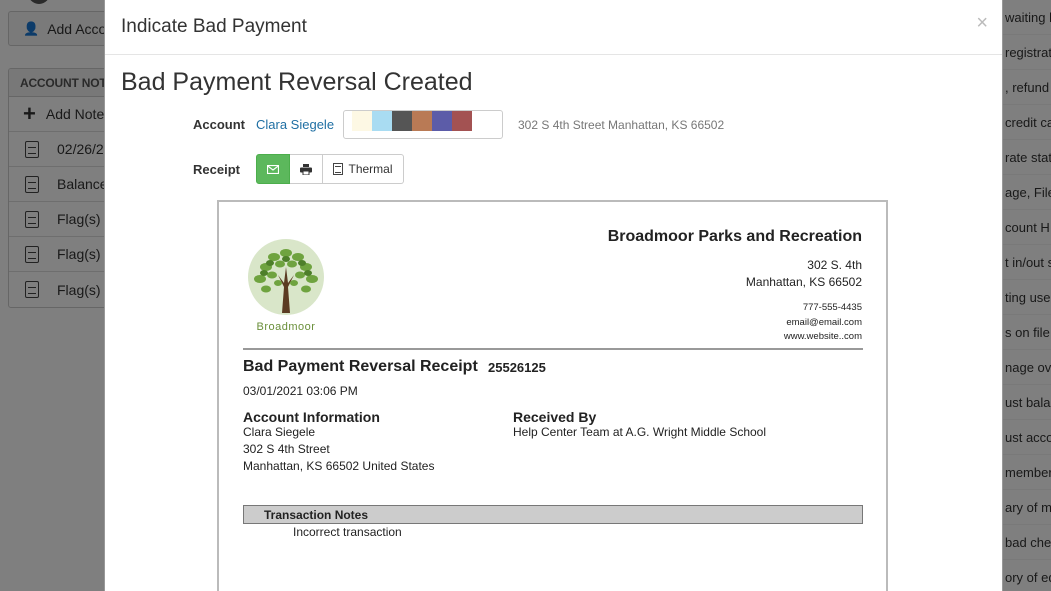  What do you see at coordinates (517, 367) in the screenshot?
I see `receipt-number: 25526125` at bounding box center [517, 367].